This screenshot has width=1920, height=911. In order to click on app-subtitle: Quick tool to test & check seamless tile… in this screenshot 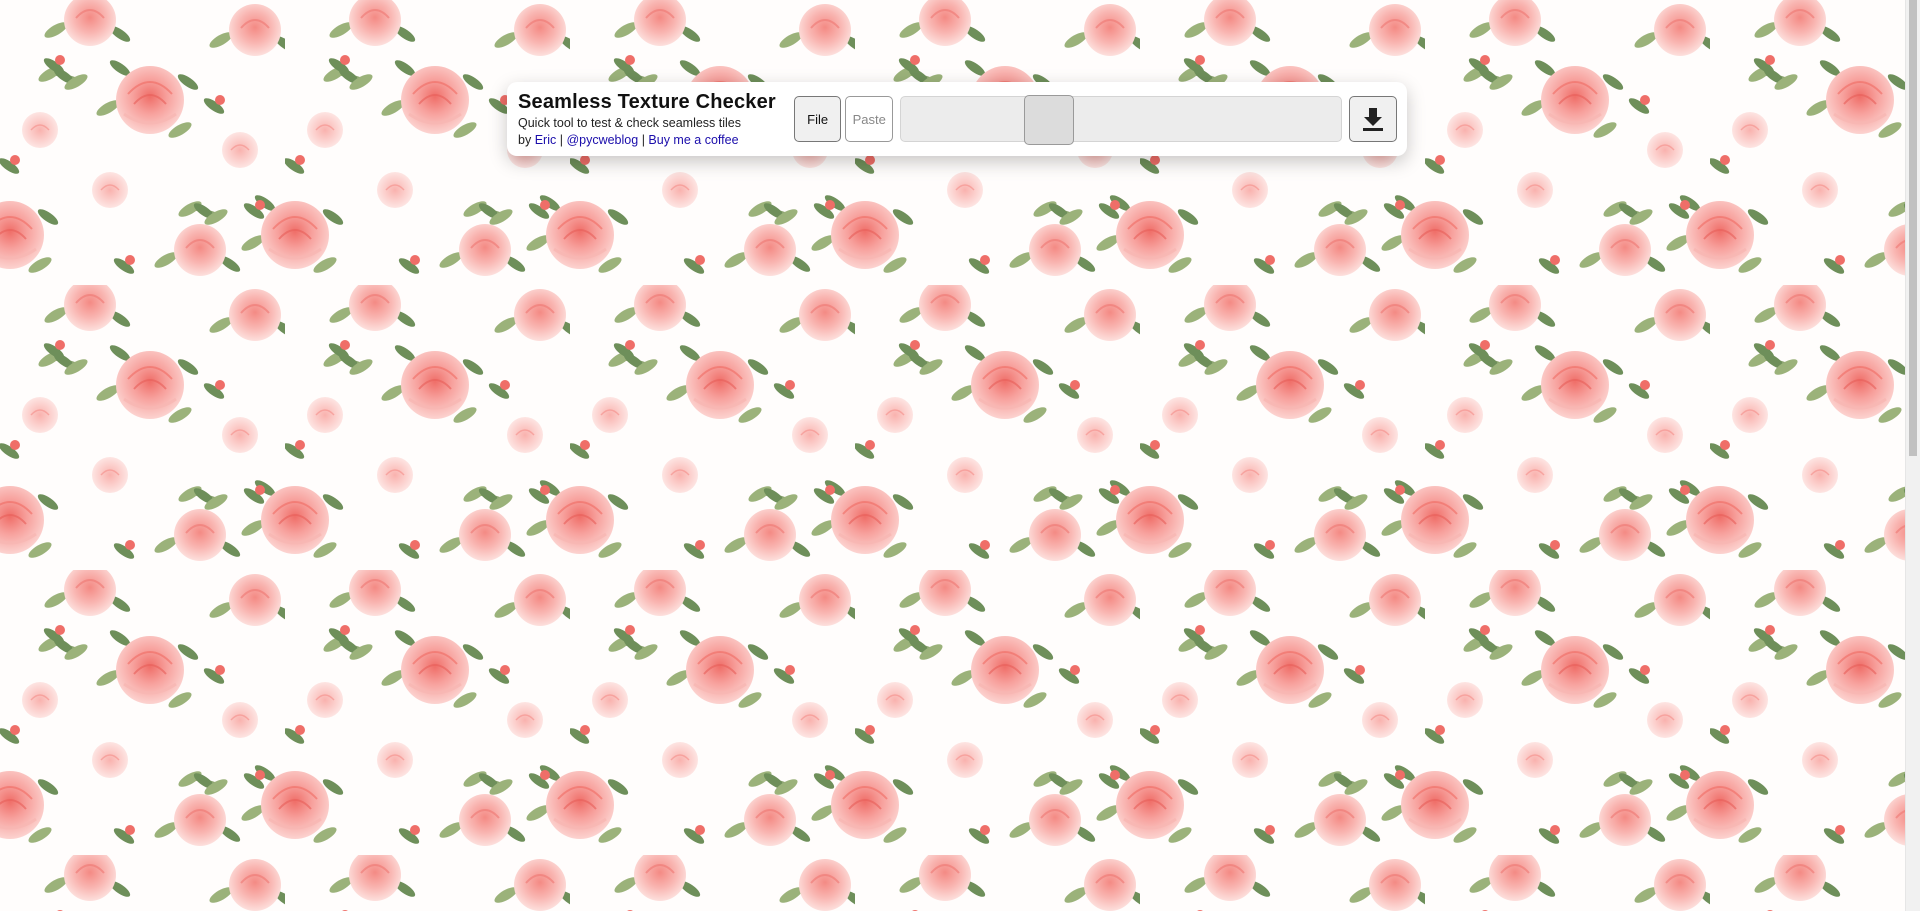, I will do `click(630, 123)`.